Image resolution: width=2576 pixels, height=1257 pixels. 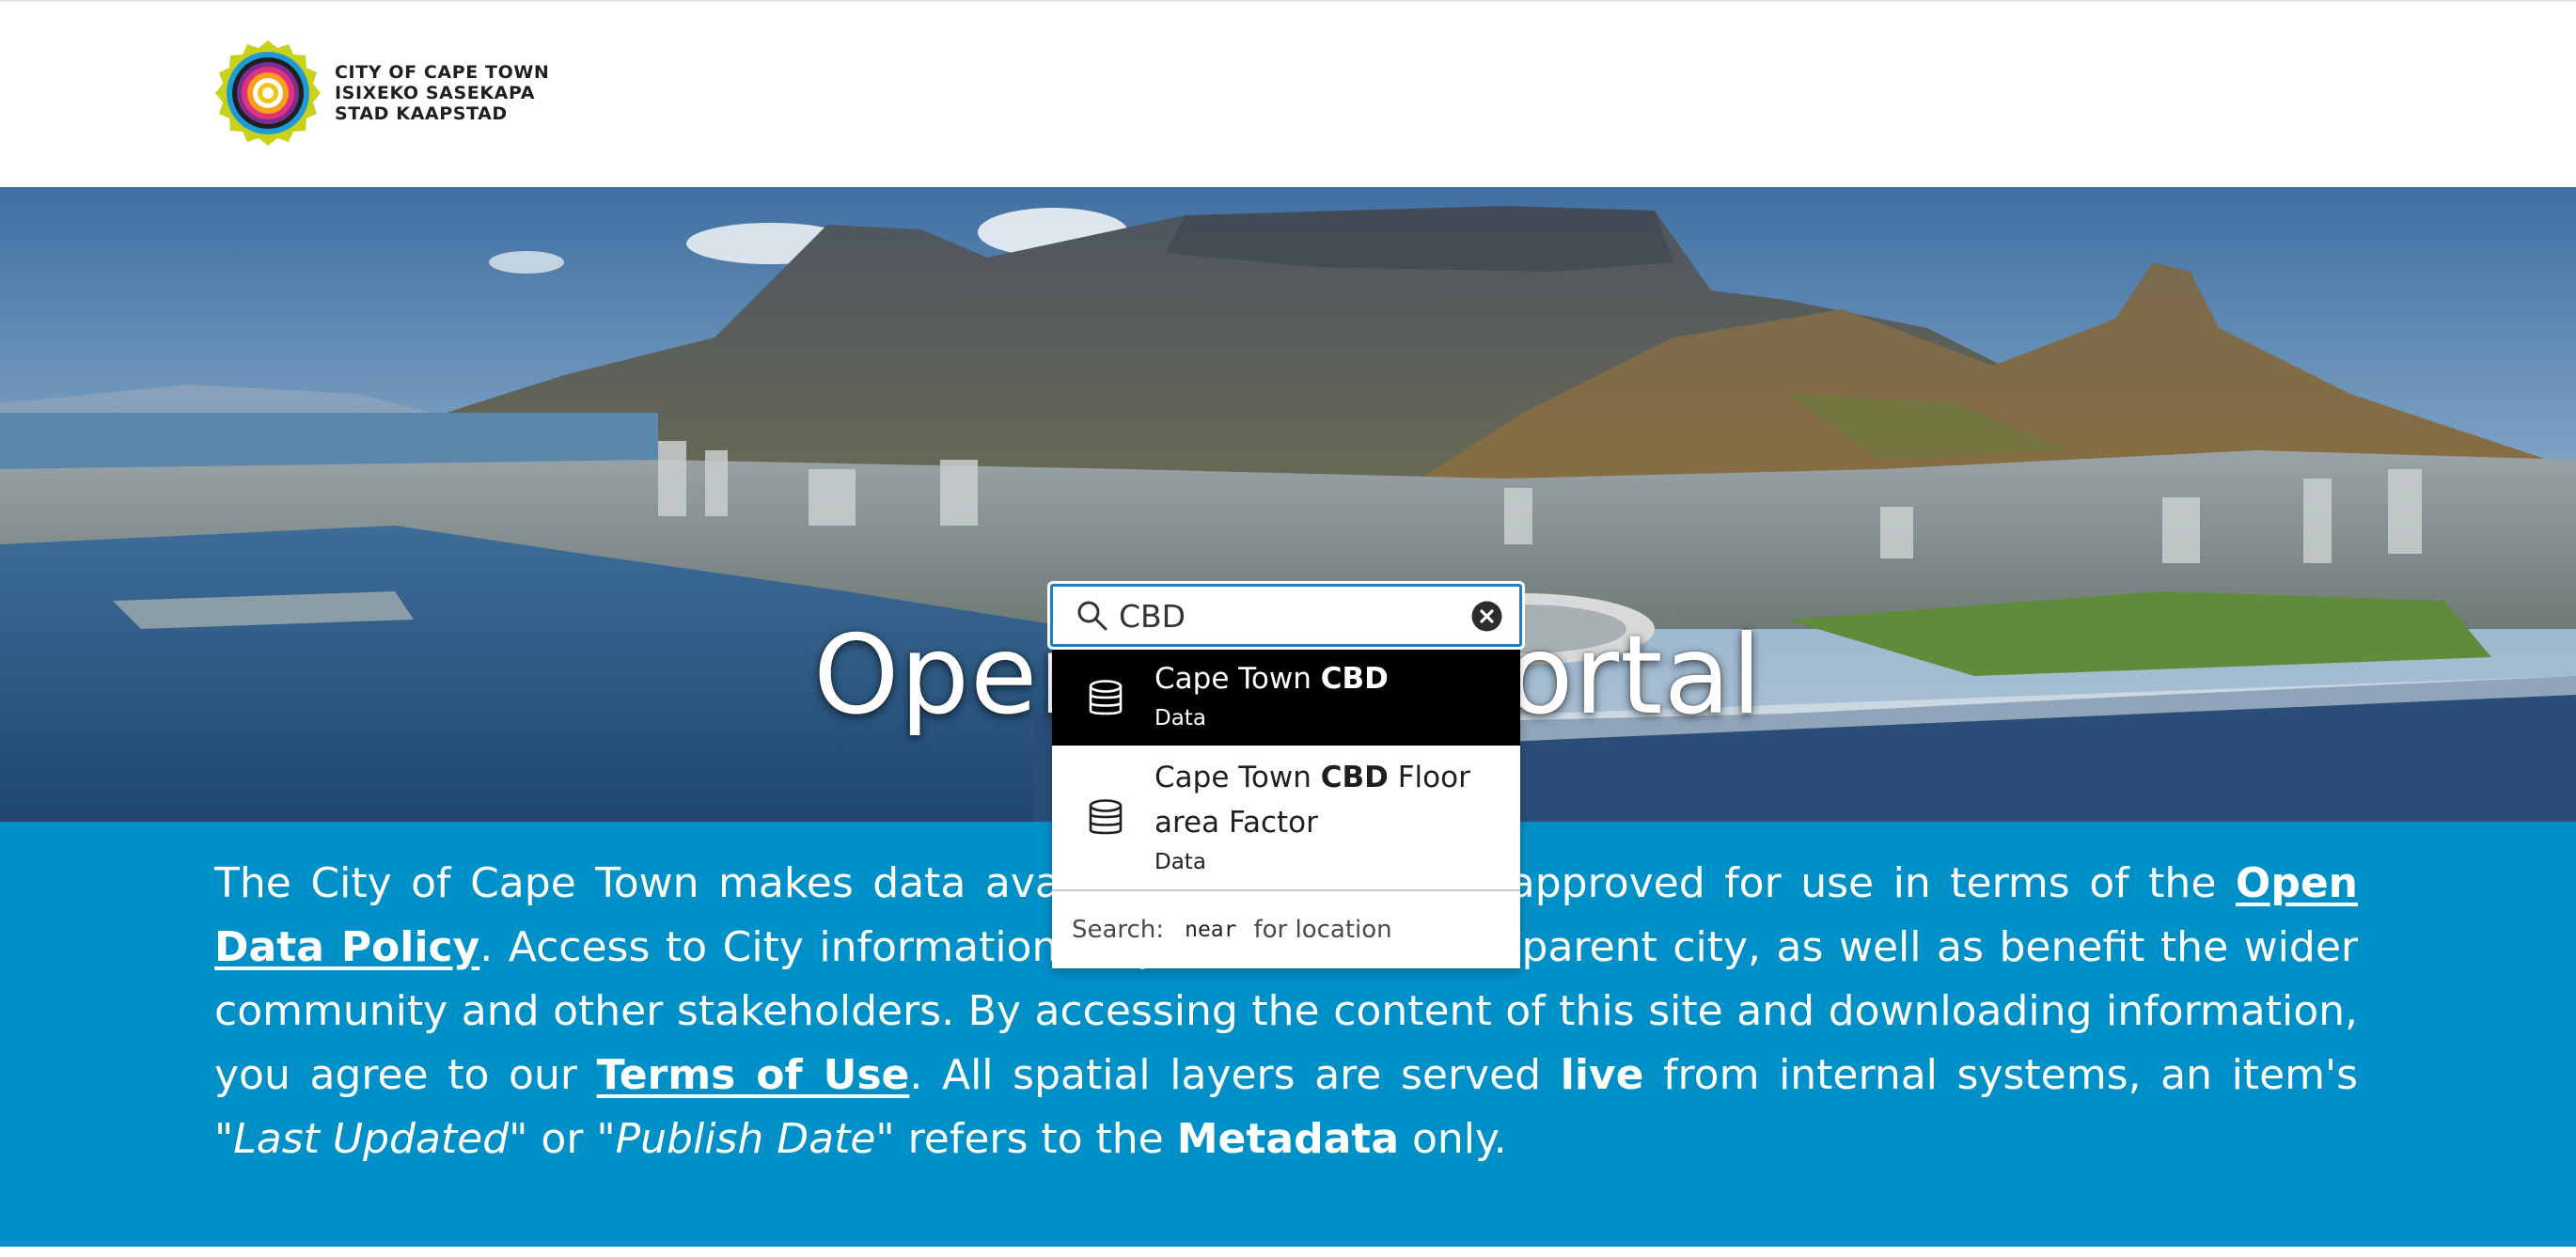 I want to click on suggestion-title: Cape Town CBD Floor area Factor, so click(x=1328, y=800).